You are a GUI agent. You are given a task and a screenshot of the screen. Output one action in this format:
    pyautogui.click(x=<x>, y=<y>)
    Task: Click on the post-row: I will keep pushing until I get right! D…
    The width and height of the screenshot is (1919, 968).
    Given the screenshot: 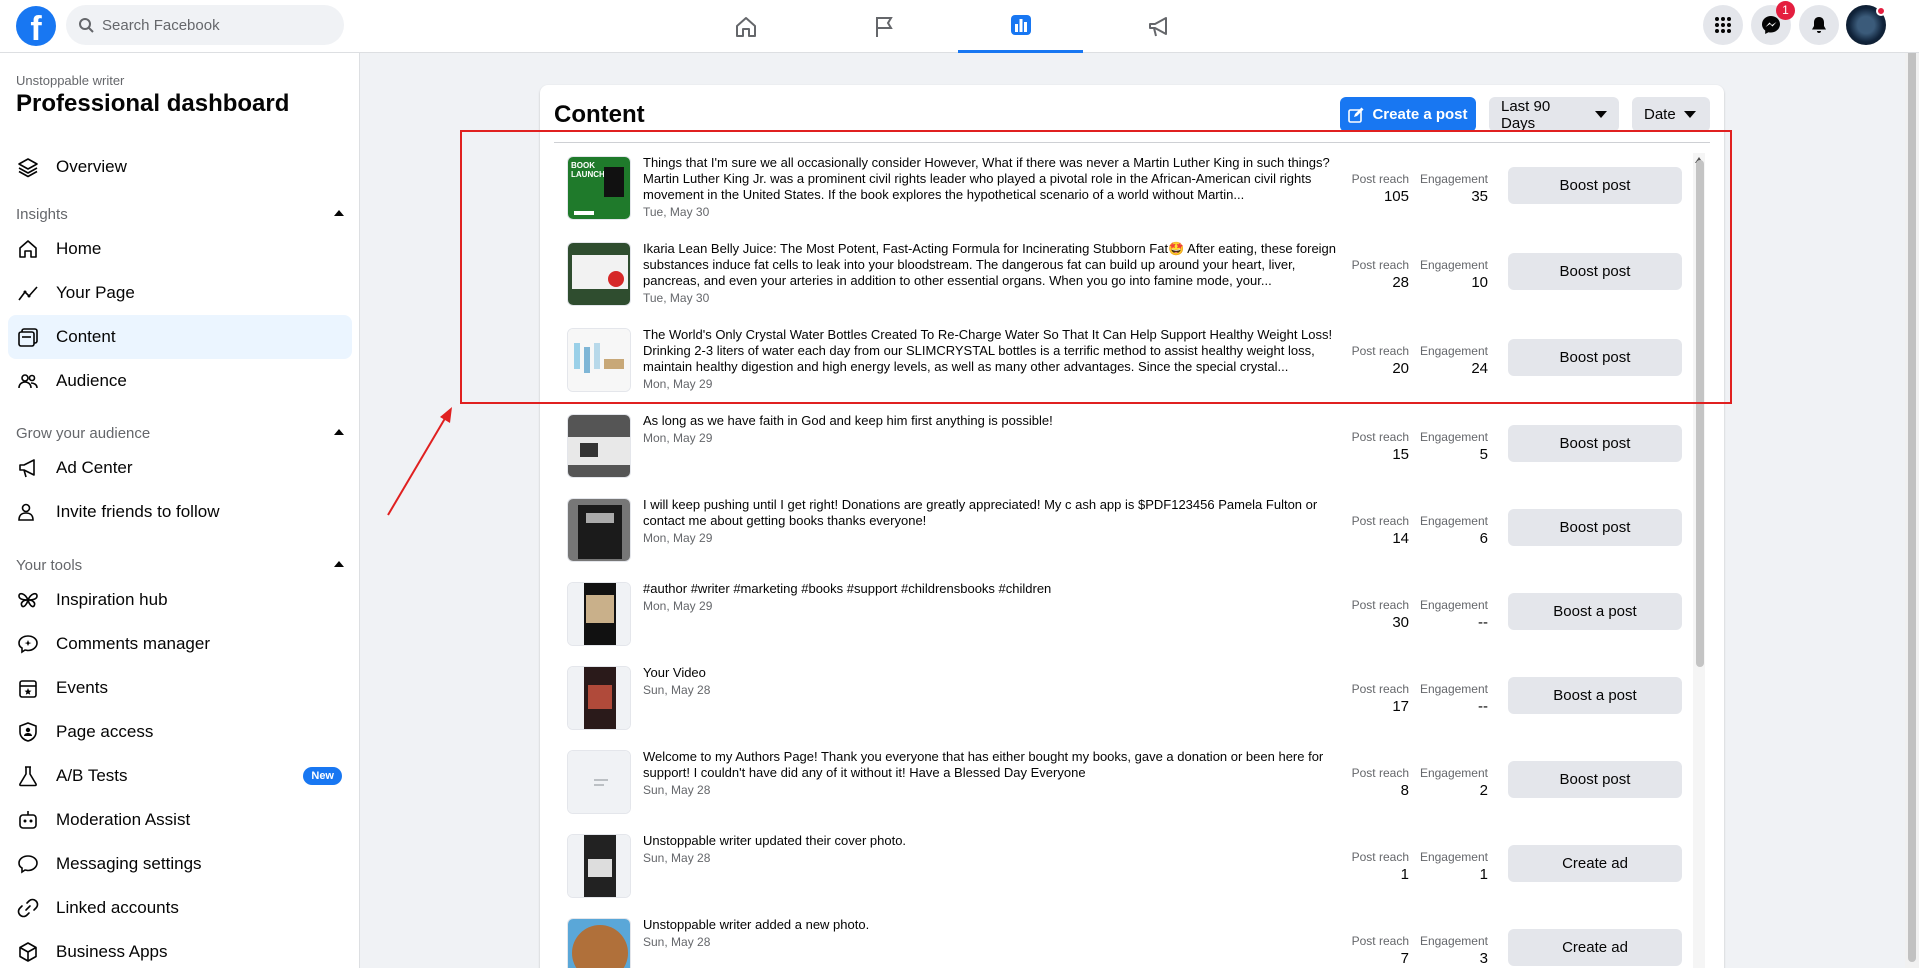 What is the action you would take?
    pyautogui.click(x=1124, y=539)
    